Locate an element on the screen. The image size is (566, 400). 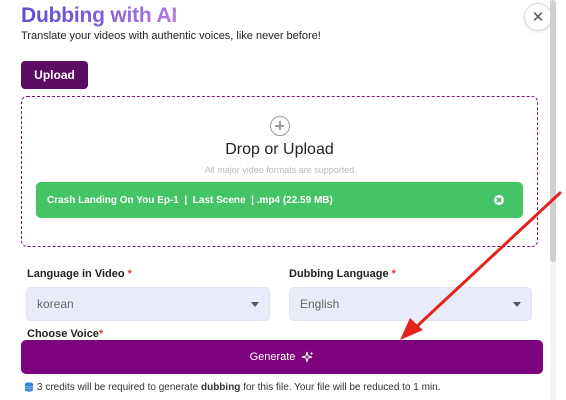
sparkle-icon is located at coordinates (307, 357).